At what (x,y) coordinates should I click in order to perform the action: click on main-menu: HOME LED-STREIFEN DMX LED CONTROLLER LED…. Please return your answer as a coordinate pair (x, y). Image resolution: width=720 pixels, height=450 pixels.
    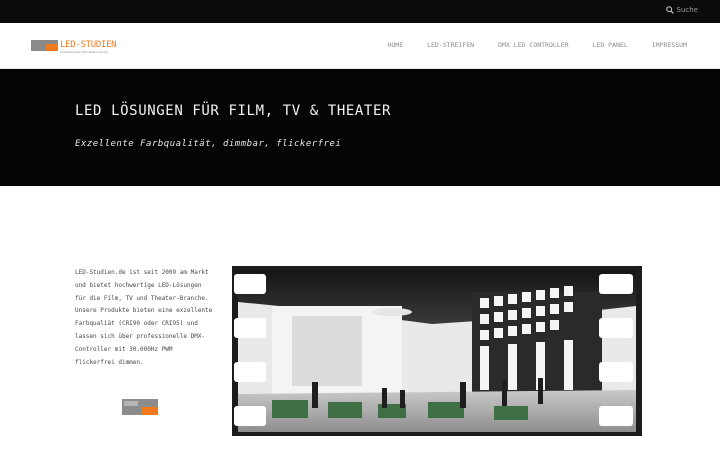
    Looking at the image, I should click on (525, 45).